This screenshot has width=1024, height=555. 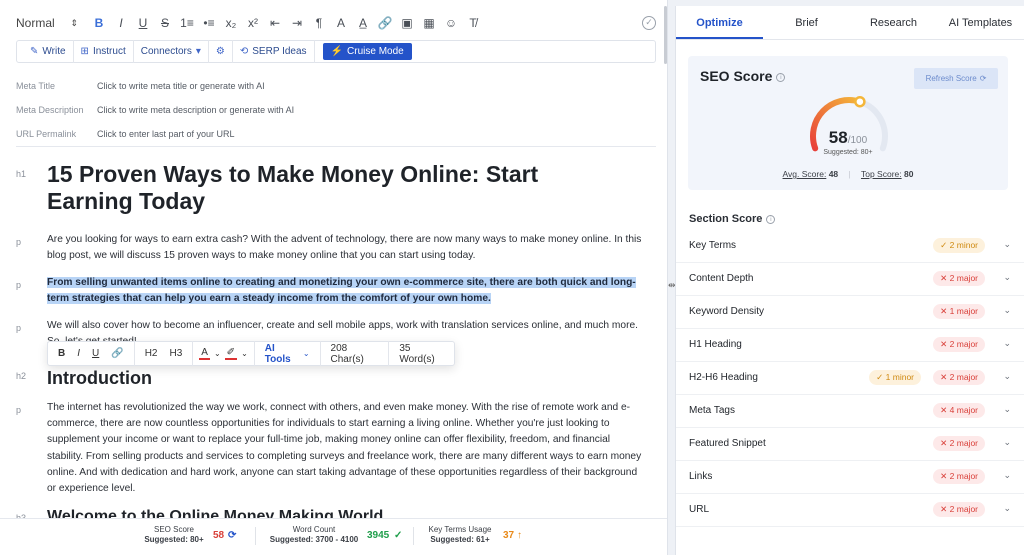 What do you see at coordinates (244, 51) in the screenshot?
I see `refresh-icon: ⟲` at bounding box center [244, 51].